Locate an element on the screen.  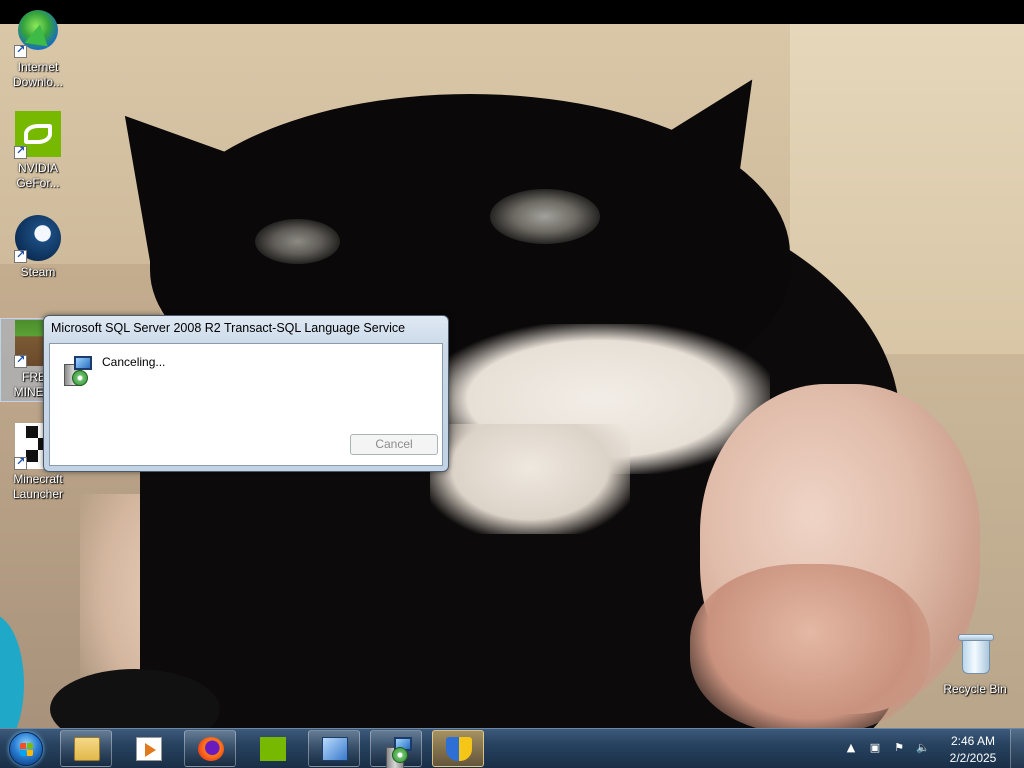
taskbar-setup is located at coordinates (396, 749).